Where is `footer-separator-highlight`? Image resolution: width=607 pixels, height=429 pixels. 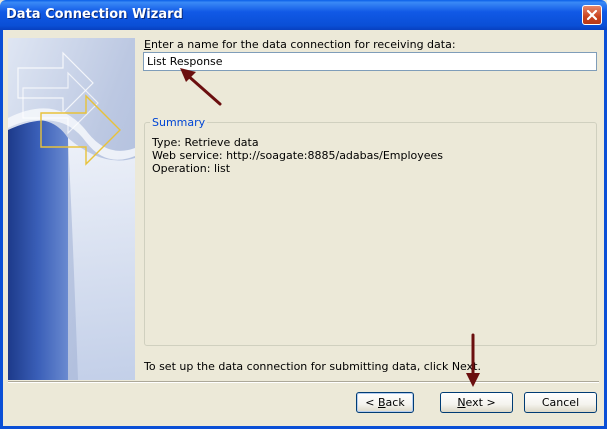 footer-separator-highlight is located at coordinates (303, 382).